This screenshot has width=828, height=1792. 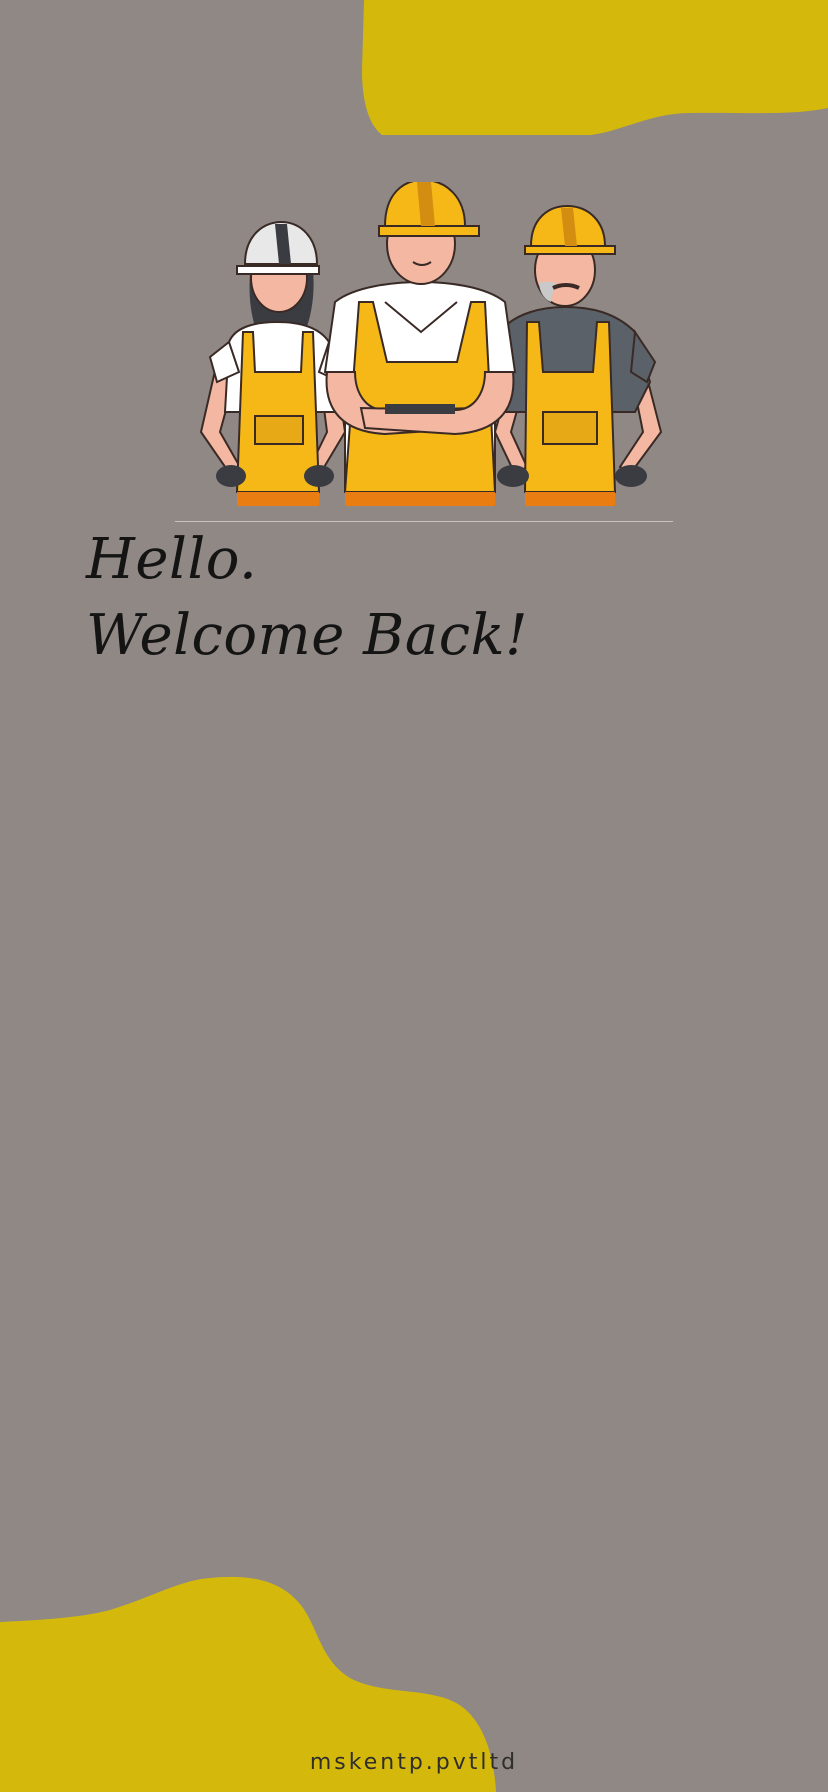 I want to click on top-decorative-blob, so click(x=595, y=67).